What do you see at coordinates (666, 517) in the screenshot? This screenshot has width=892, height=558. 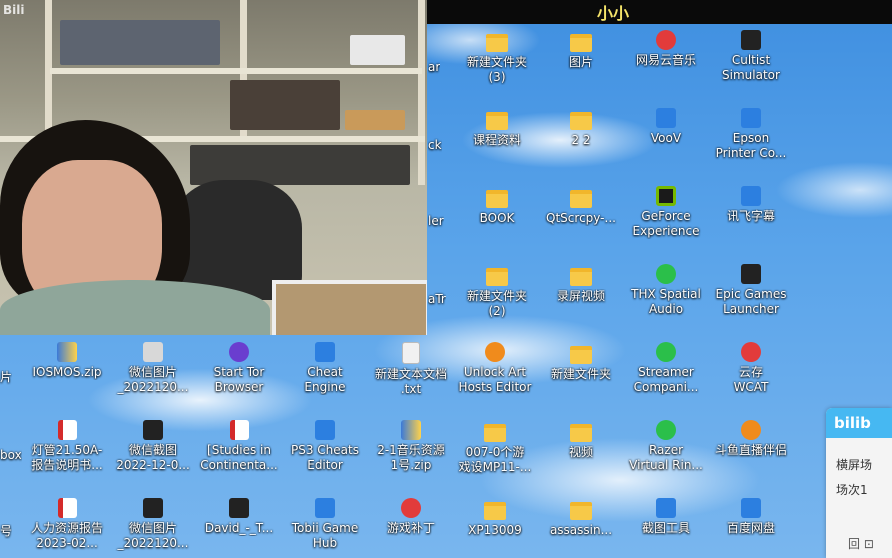 I see `desktop-icon: 截图工具` at bounding box center [666, 517].